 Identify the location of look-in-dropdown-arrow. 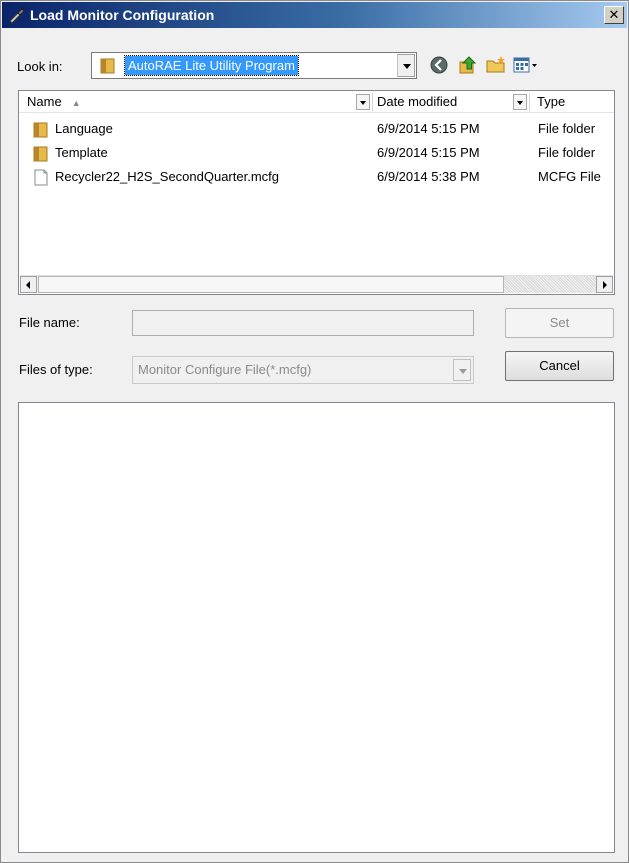
(406, 65).